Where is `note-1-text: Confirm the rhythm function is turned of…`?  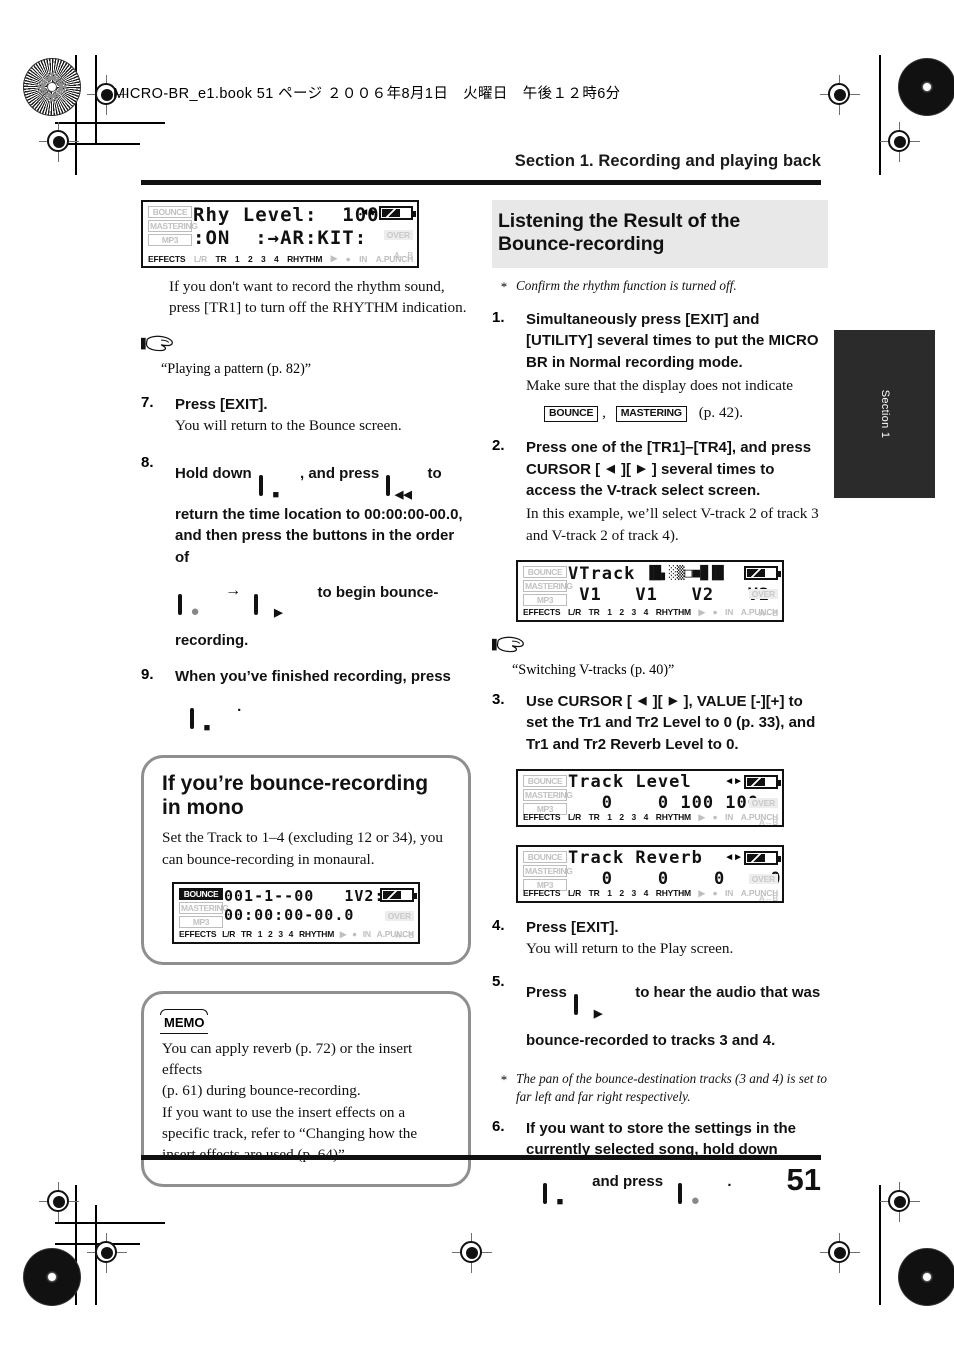
note-1-text: Confirm the rhythm function is turned of… is located at coordinates (626, 285).